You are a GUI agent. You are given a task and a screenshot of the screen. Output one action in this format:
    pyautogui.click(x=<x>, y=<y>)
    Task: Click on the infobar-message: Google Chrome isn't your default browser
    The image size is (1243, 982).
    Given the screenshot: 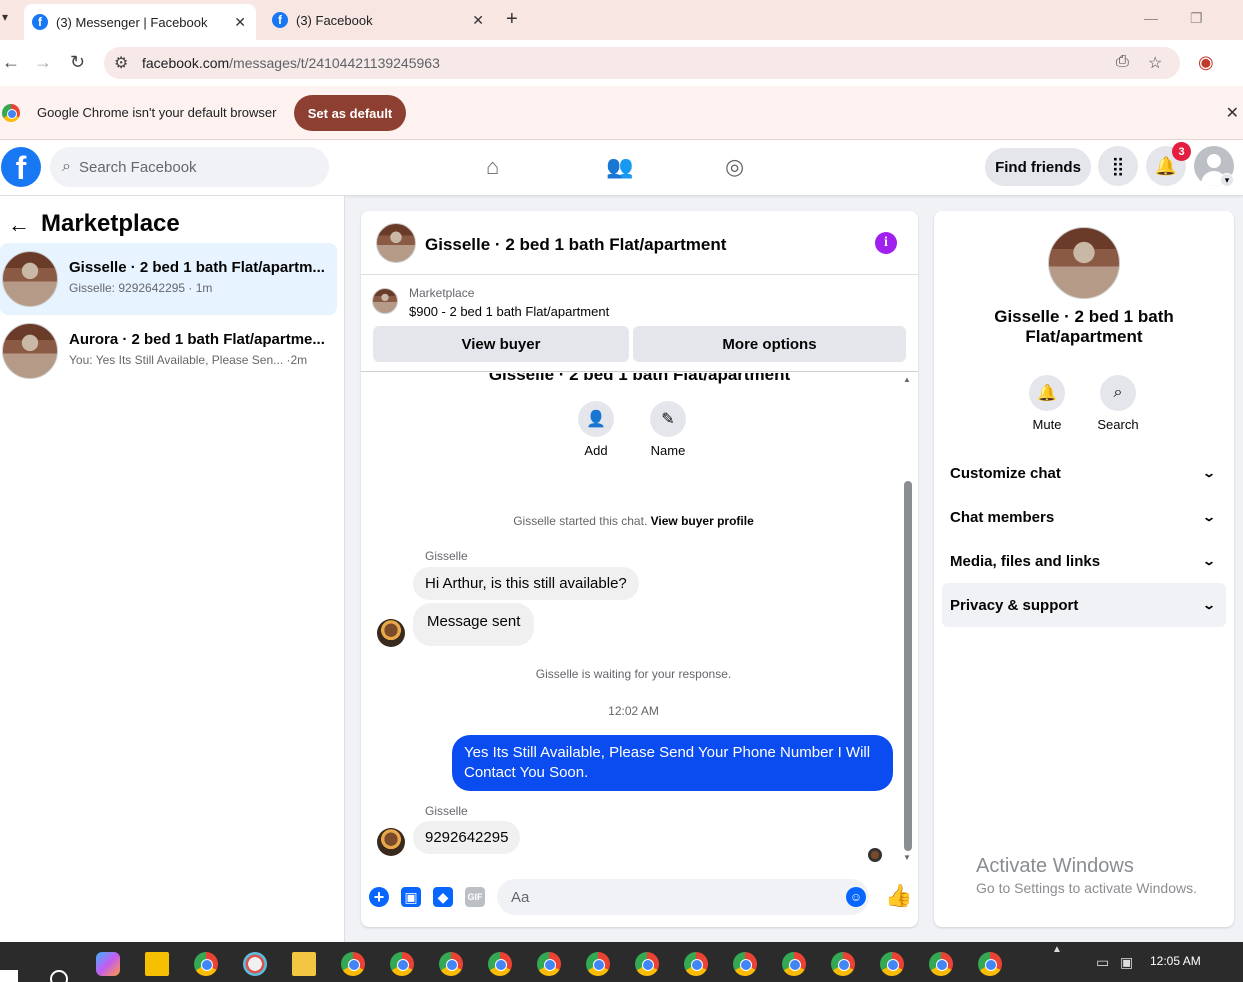 What is the action you would take?
    pyautogui.click(x=157, y=112)
    